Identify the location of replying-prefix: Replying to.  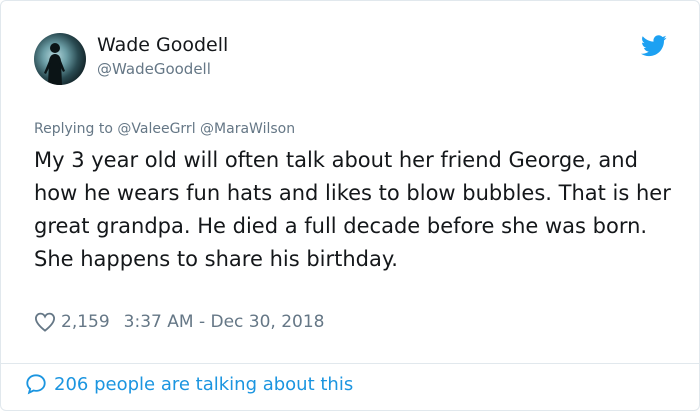
(73, 129).